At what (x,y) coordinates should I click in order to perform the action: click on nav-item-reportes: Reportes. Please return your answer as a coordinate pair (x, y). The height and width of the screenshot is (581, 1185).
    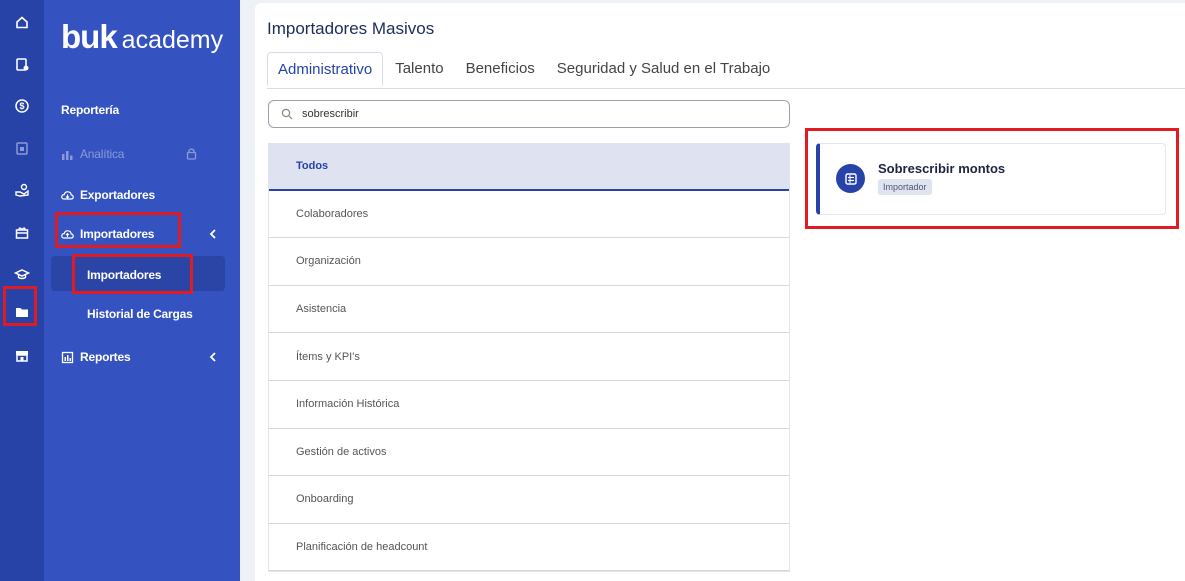
    Looking at the image, I should click on (96, 357).